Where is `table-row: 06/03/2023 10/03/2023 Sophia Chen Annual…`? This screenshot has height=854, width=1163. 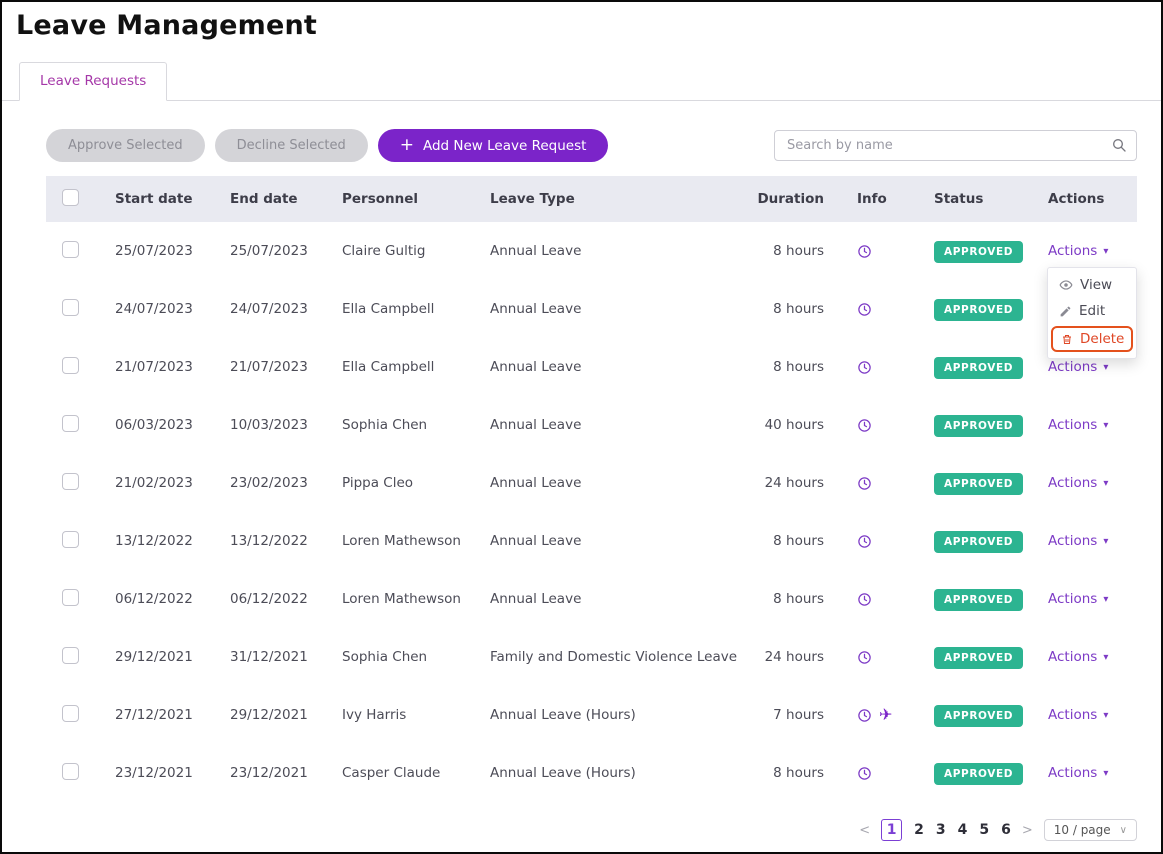 table-row: 06/03/2023 10/03/2023 Sophia Chen Annual… is located at coordinates (591, 425).